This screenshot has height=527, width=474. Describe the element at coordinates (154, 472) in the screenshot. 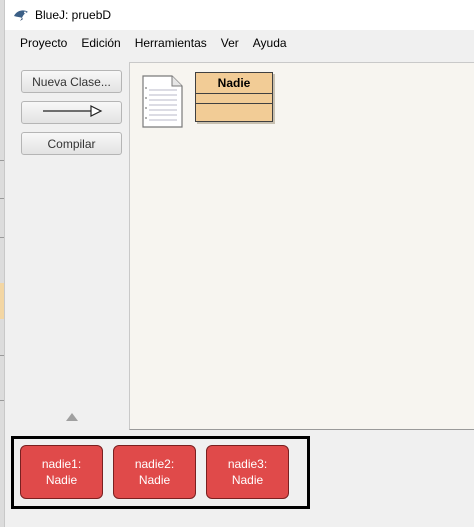

I see `object-nadie2: nadie2: Nadie` at that location.